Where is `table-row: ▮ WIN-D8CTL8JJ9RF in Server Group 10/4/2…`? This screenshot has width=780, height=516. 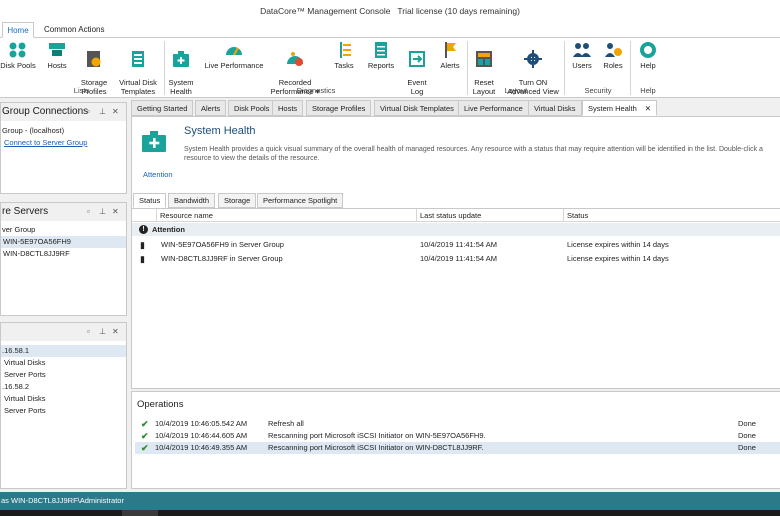
table-row: ▮ WIN-D8CTL8JJ9RF in Server Group 10/4/2… is located at coordinates (456, 259).